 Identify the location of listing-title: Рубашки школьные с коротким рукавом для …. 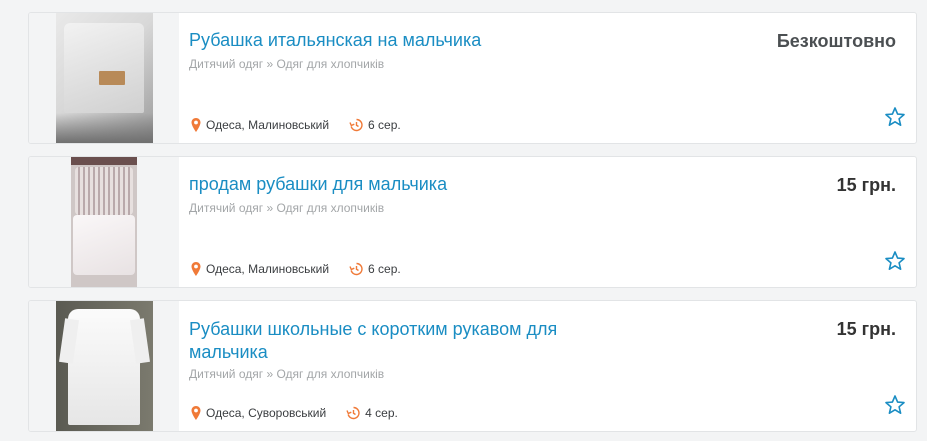
(399, 341).